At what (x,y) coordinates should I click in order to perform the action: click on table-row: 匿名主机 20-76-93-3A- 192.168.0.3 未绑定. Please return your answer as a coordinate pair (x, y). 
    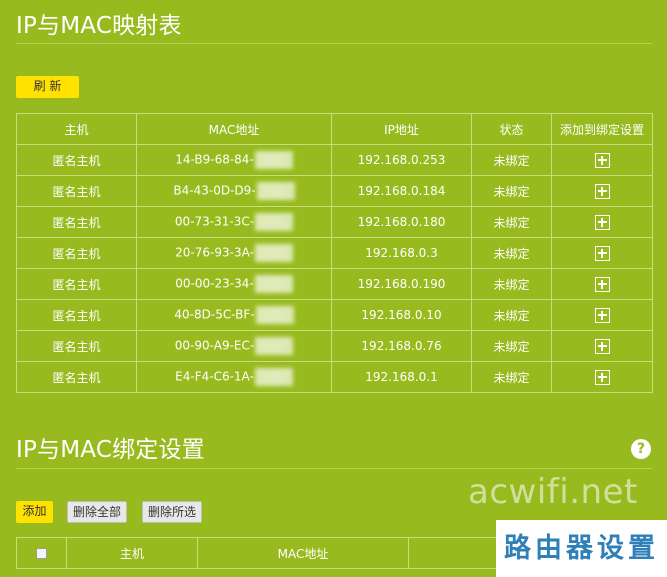
    Looking at the image, I should click on (334, 253).